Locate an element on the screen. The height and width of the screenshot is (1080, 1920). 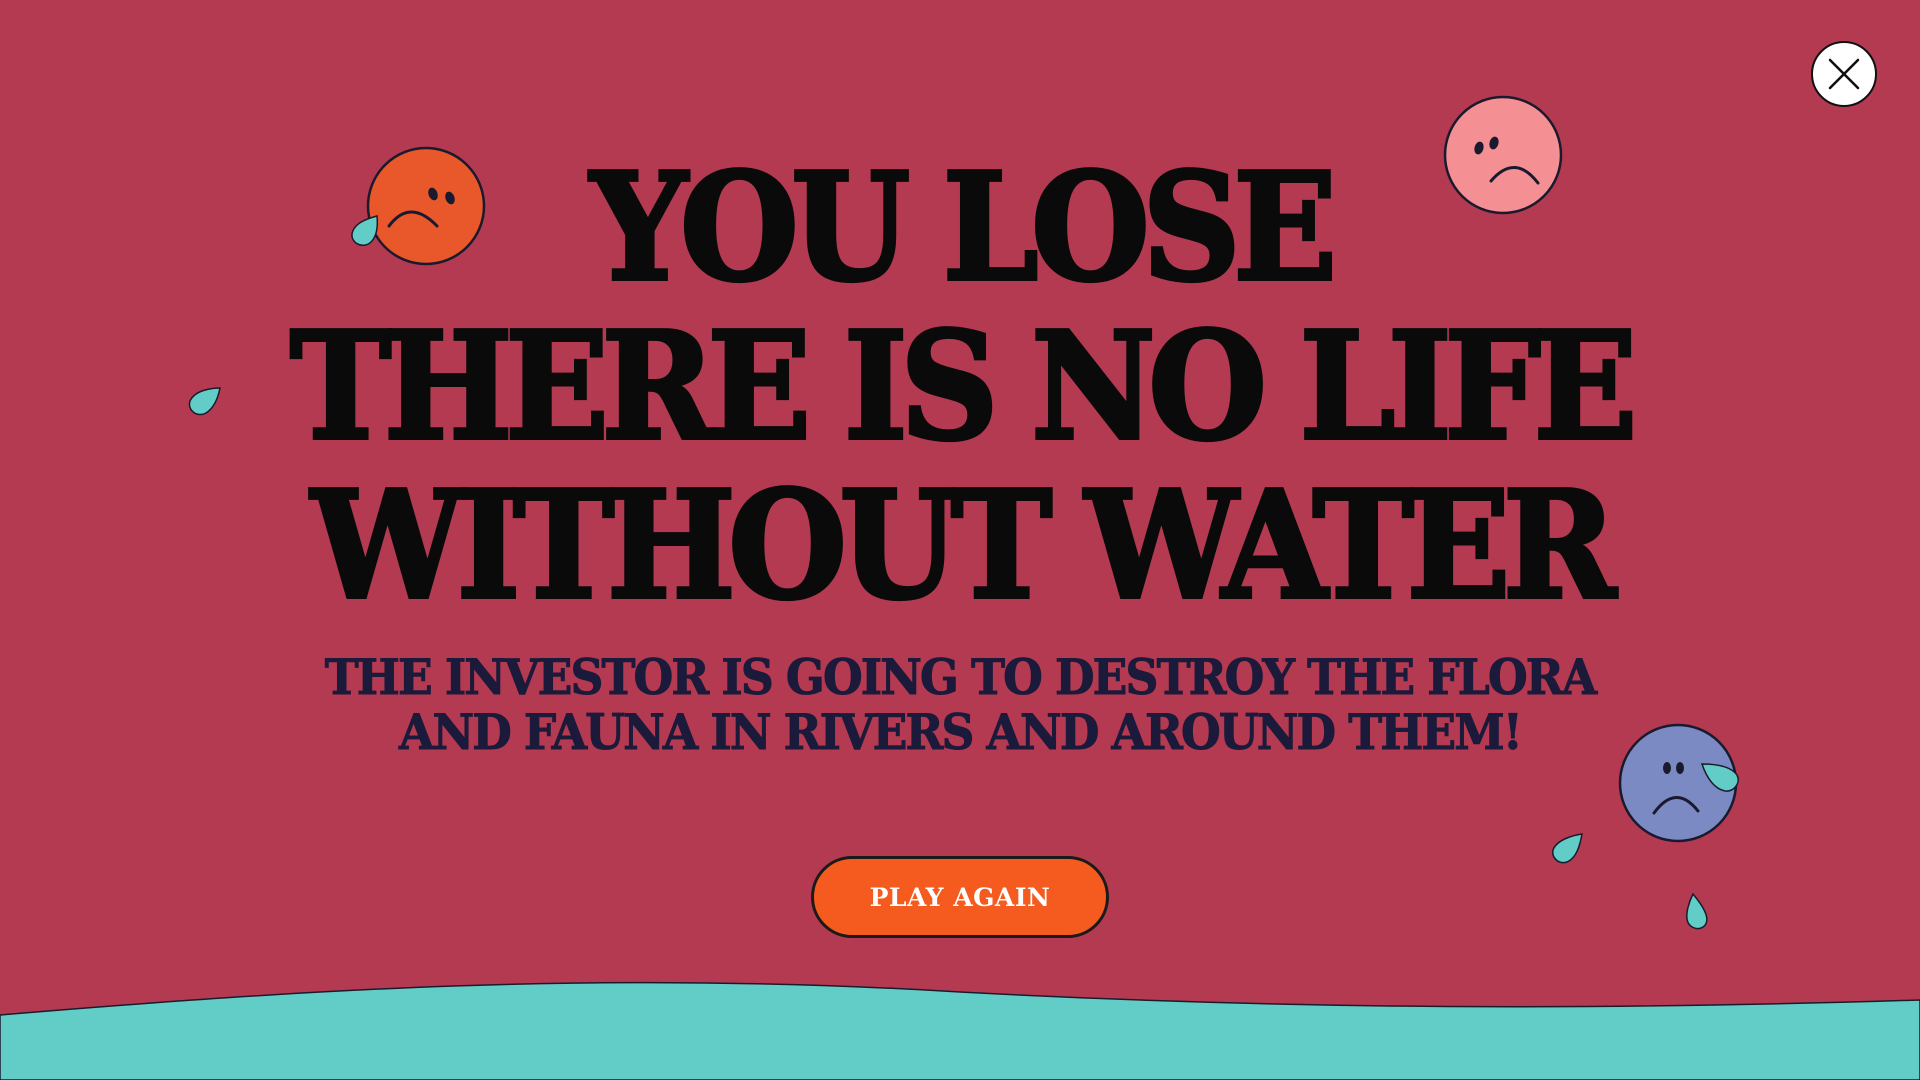
close-icon is located at coordinates (1844, 74).